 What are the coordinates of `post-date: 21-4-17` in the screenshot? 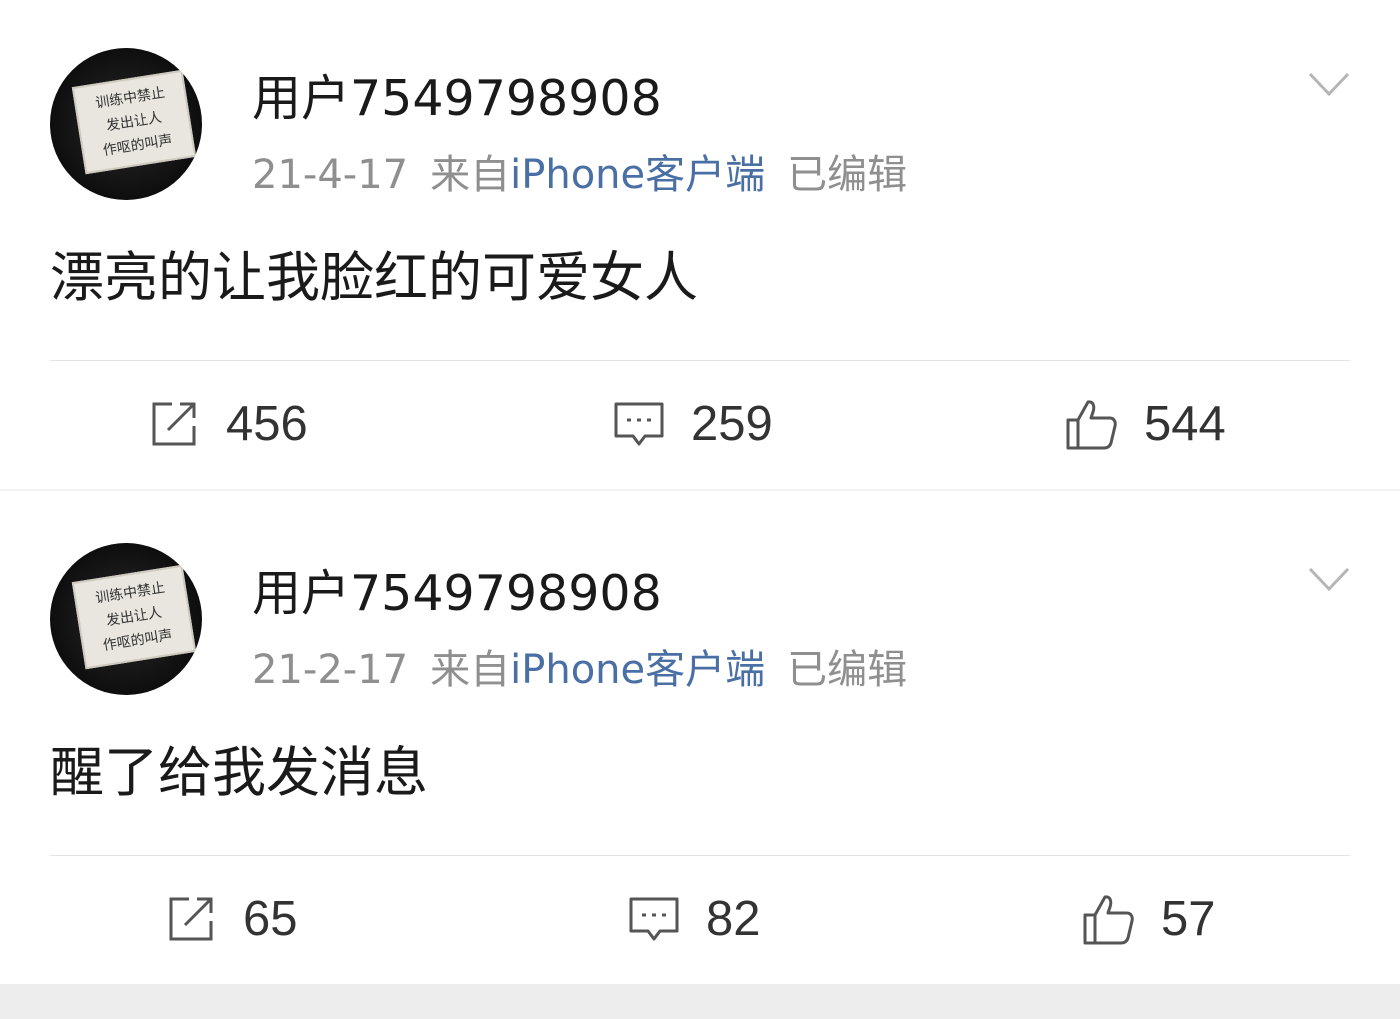 It's located at (330, 175).